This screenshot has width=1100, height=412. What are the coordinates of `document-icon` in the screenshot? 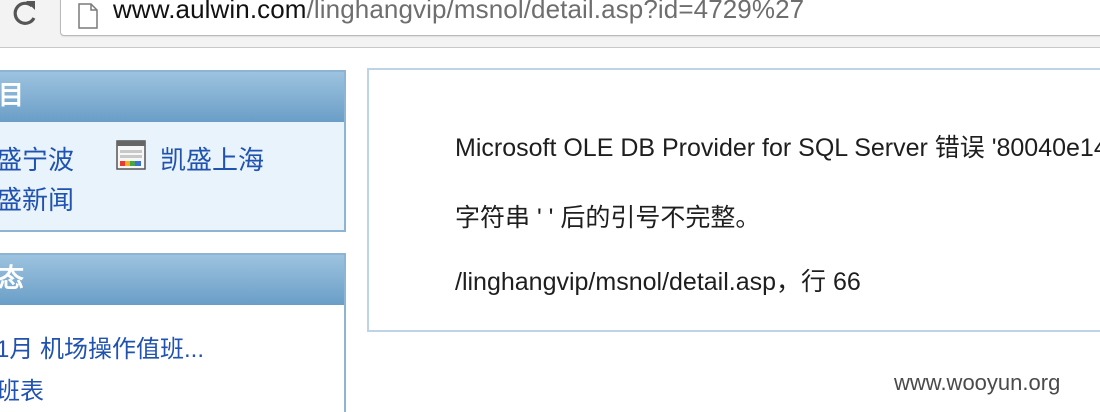 It's located at (131, 155).